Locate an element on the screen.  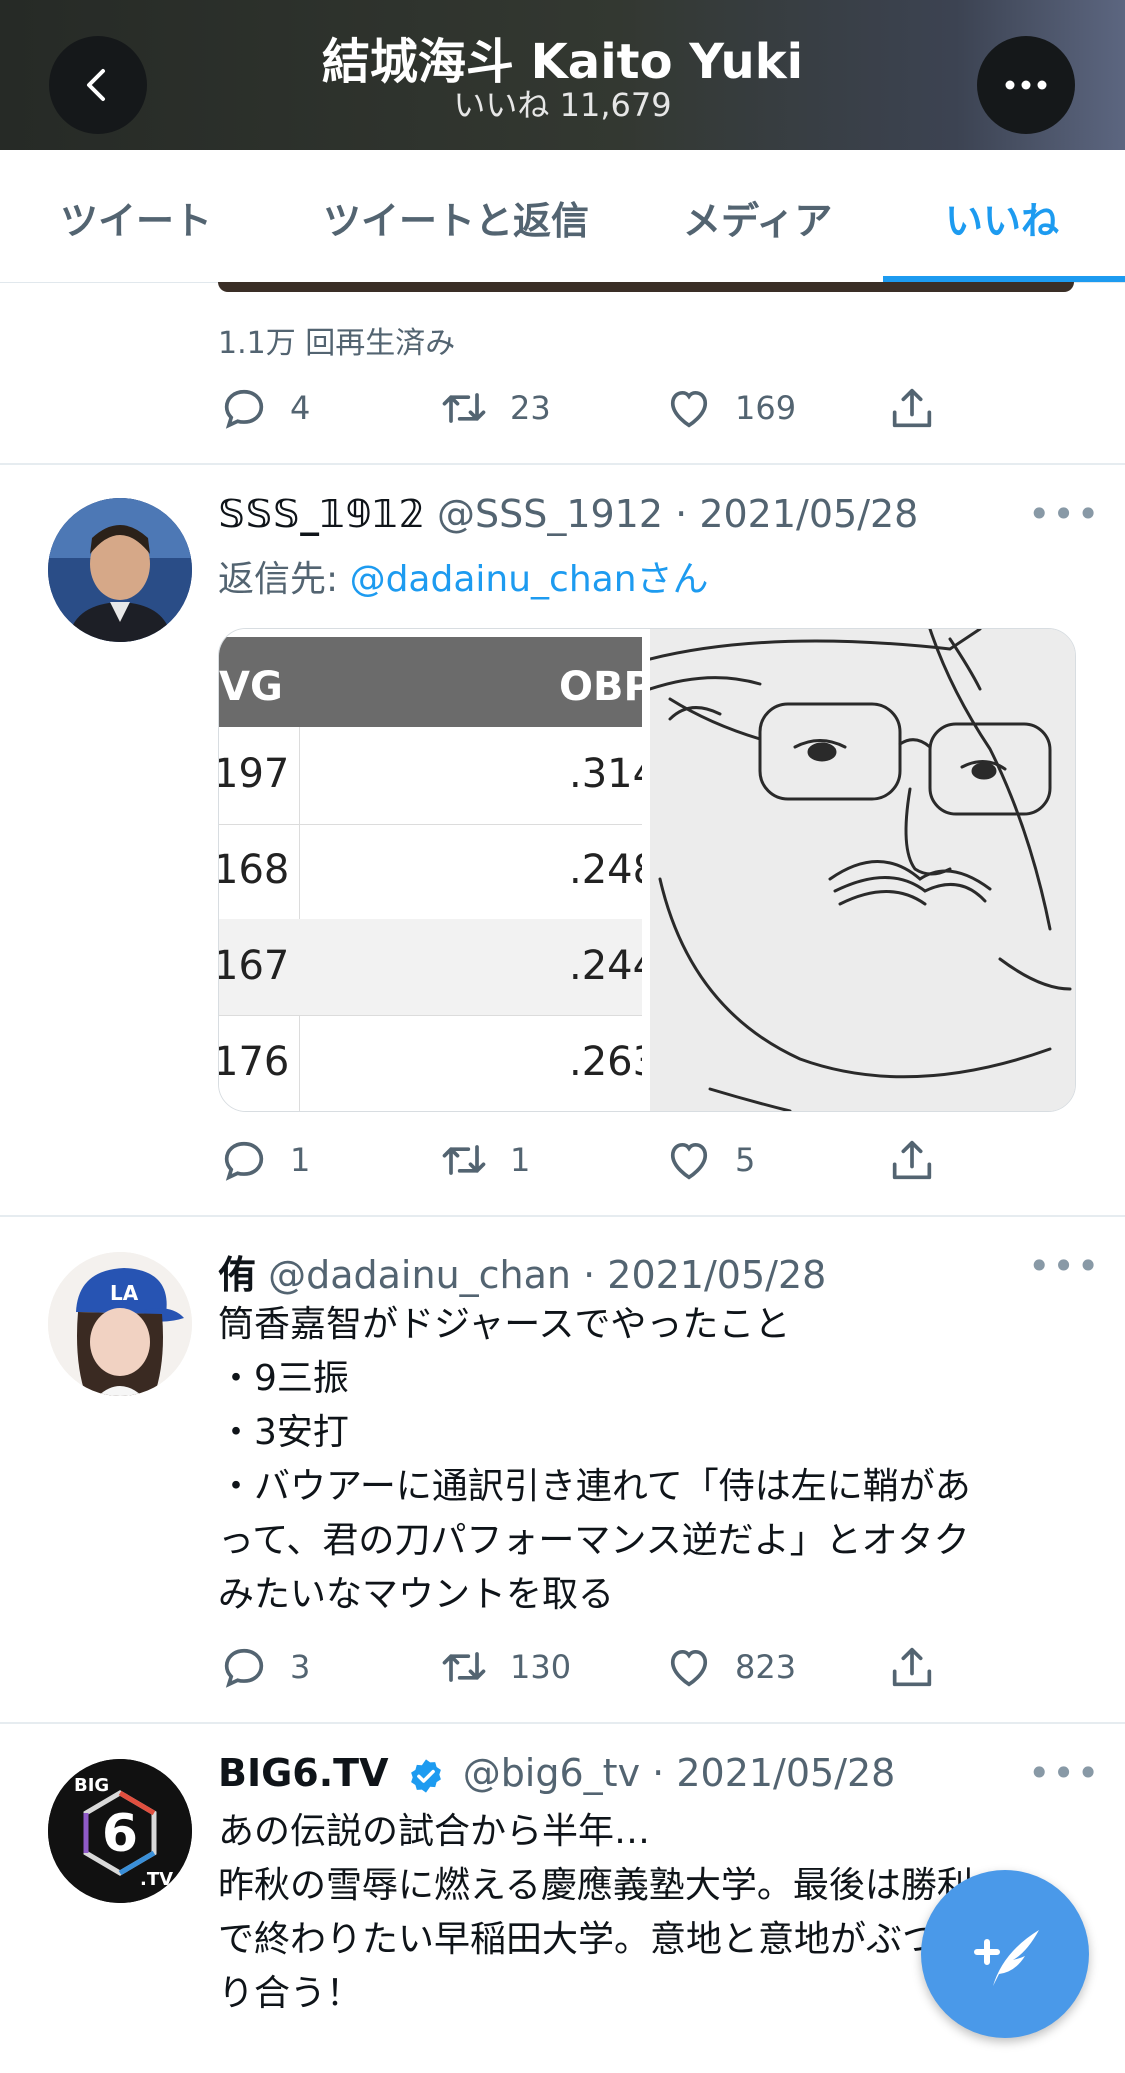
reply-button: 3 is located at coordinates (264, 1667).